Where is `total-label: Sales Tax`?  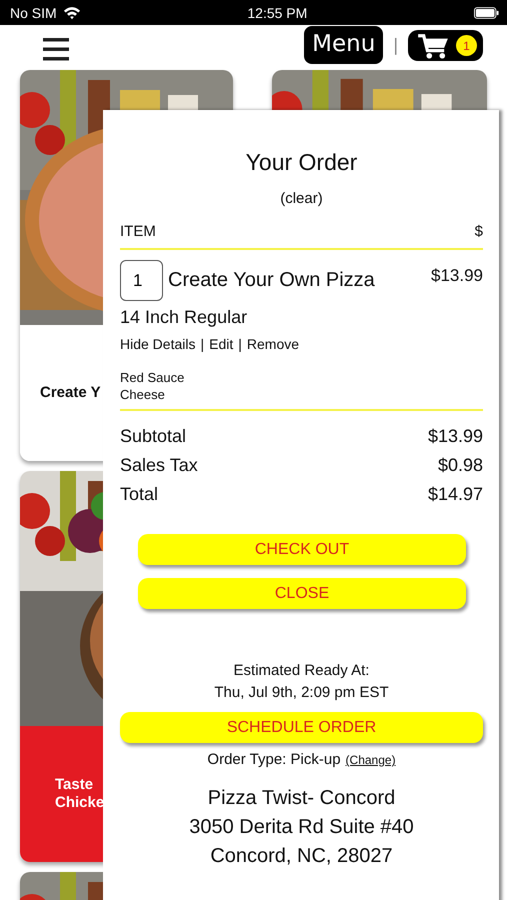
total-label: Sales Tax is located at coordinates (159, 465).